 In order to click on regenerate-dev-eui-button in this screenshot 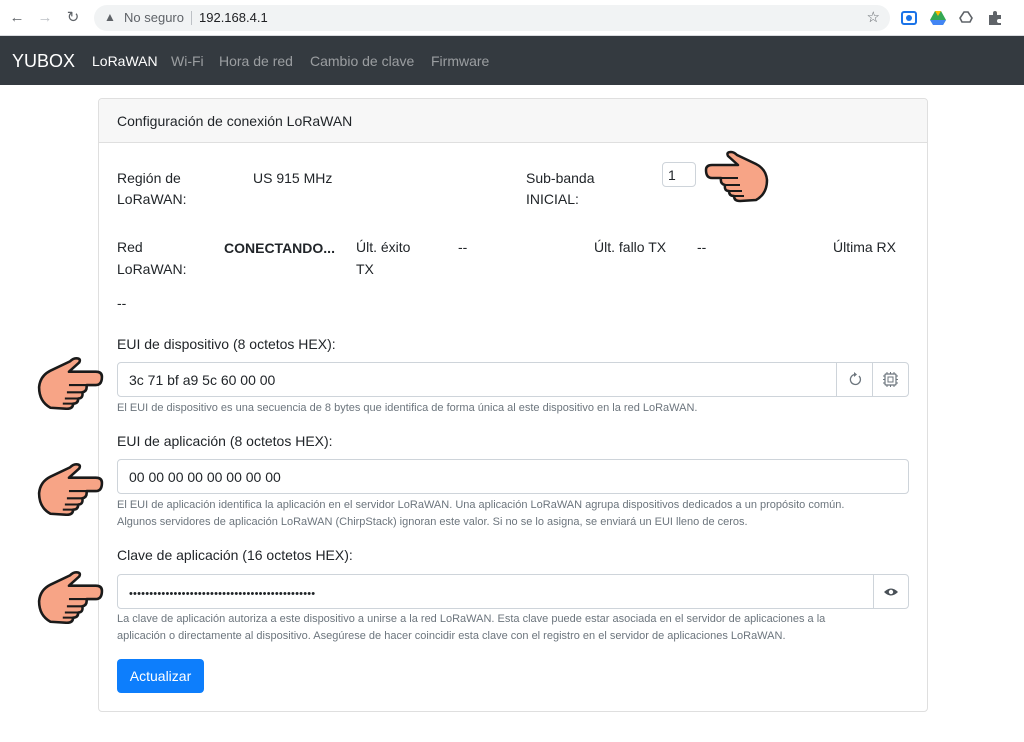, I will do `click(854, 379)`.